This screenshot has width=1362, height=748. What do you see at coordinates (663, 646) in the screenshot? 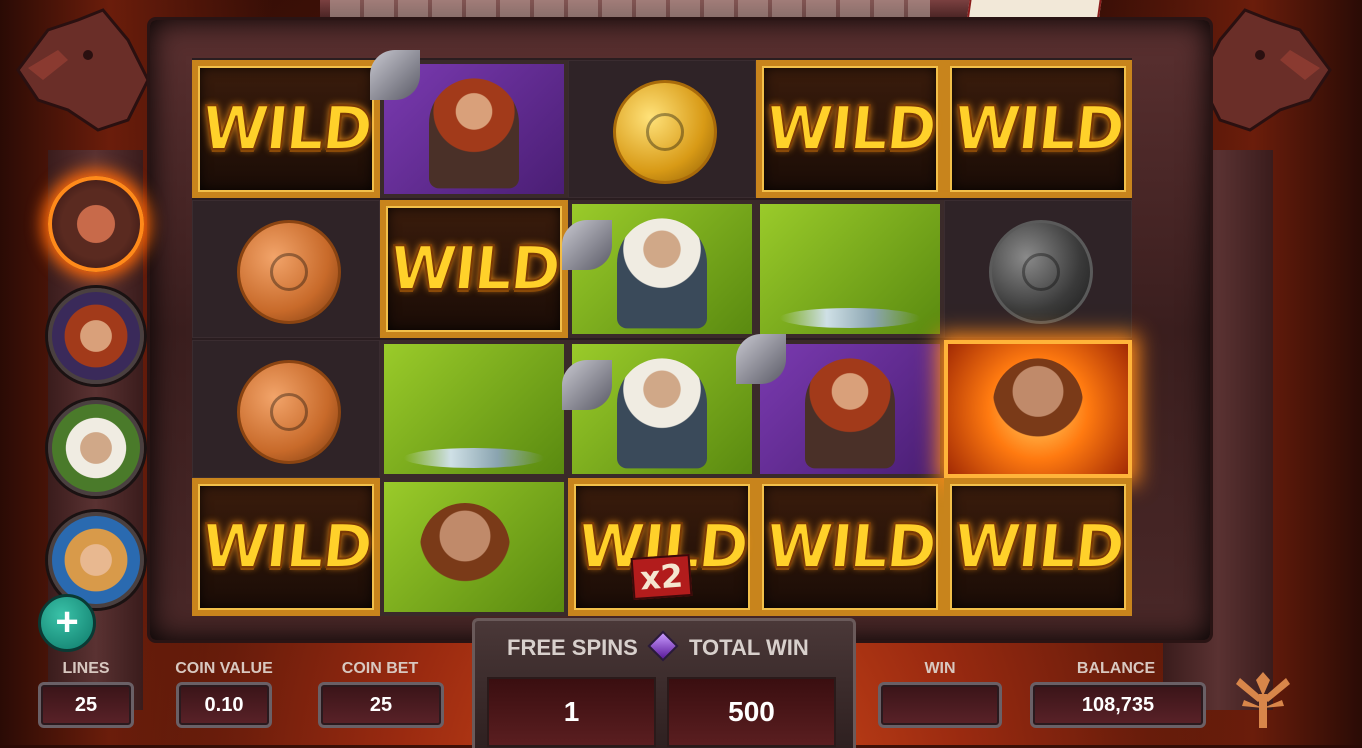
I see `purple-gem-icon` at bounding box center [663, 646].